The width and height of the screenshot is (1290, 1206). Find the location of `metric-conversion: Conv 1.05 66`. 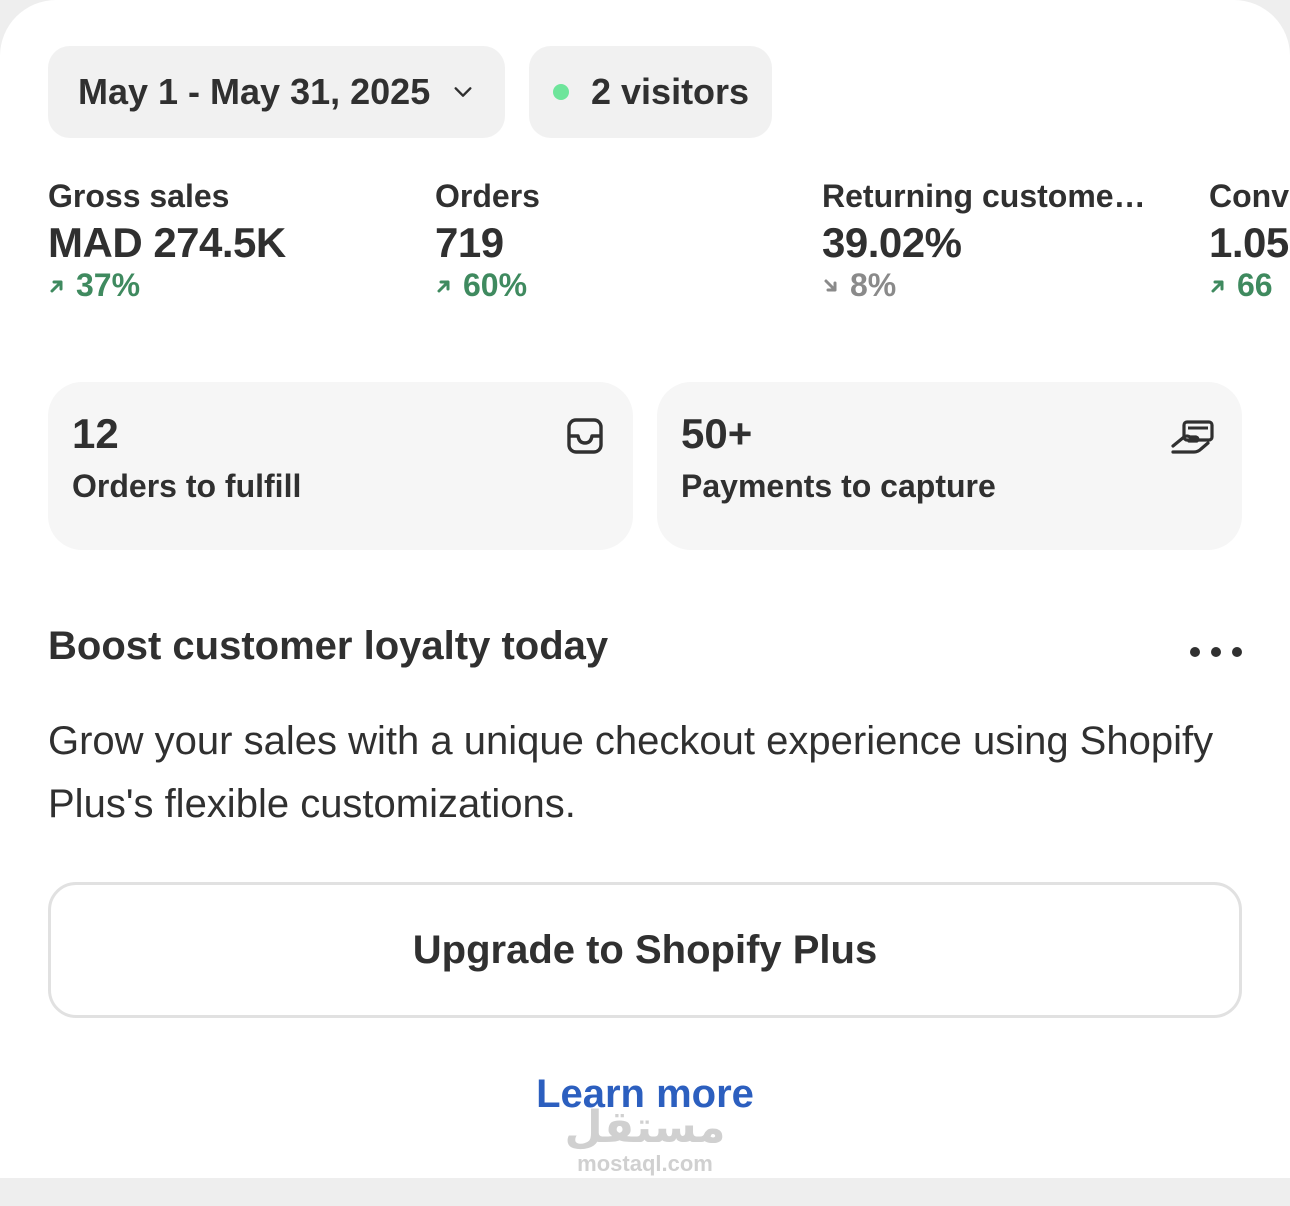

metric-conversion: Conv 1.05 66 is located at coordinates (1249, 241).